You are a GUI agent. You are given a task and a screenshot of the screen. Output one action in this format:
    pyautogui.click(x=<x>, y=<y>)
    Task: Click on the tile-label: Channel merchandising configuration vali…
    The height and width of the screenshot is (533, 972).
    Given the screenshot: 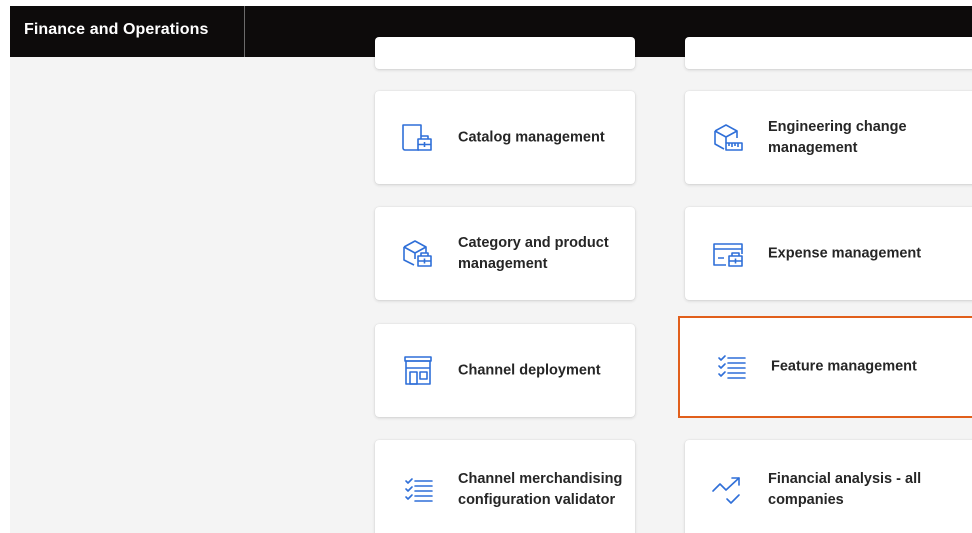 What is the action you would take?
    pyautogui.click(x=540, y=489)
    